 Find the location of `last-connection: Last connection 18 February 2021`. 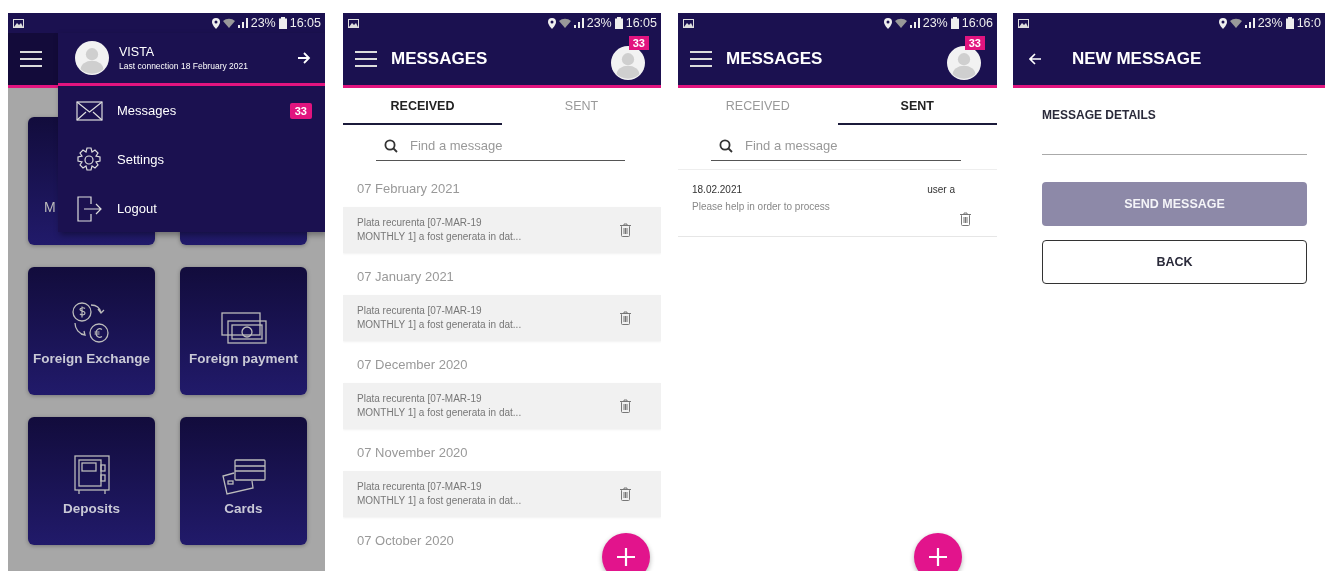

last-connection: Last connection 18 February 2021 is located at coordinates (184, 66).